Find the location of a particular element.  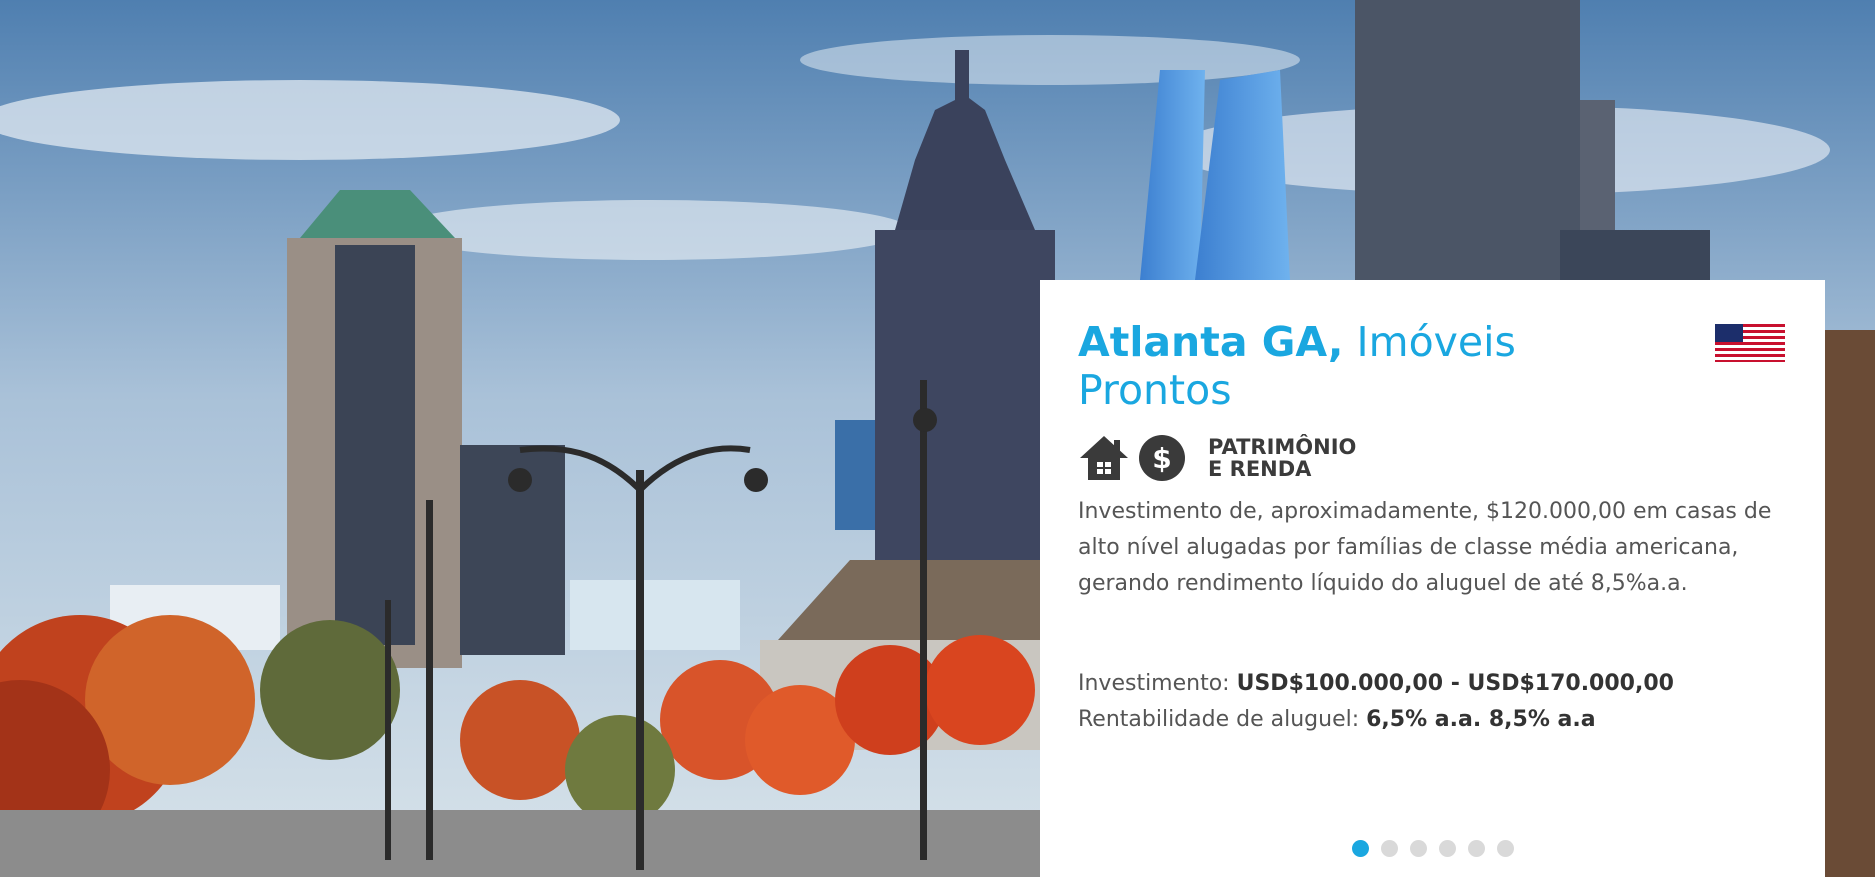

rent-value: 6,5% a.a. 8,5% a.a is located at coordinates (1481, 719).